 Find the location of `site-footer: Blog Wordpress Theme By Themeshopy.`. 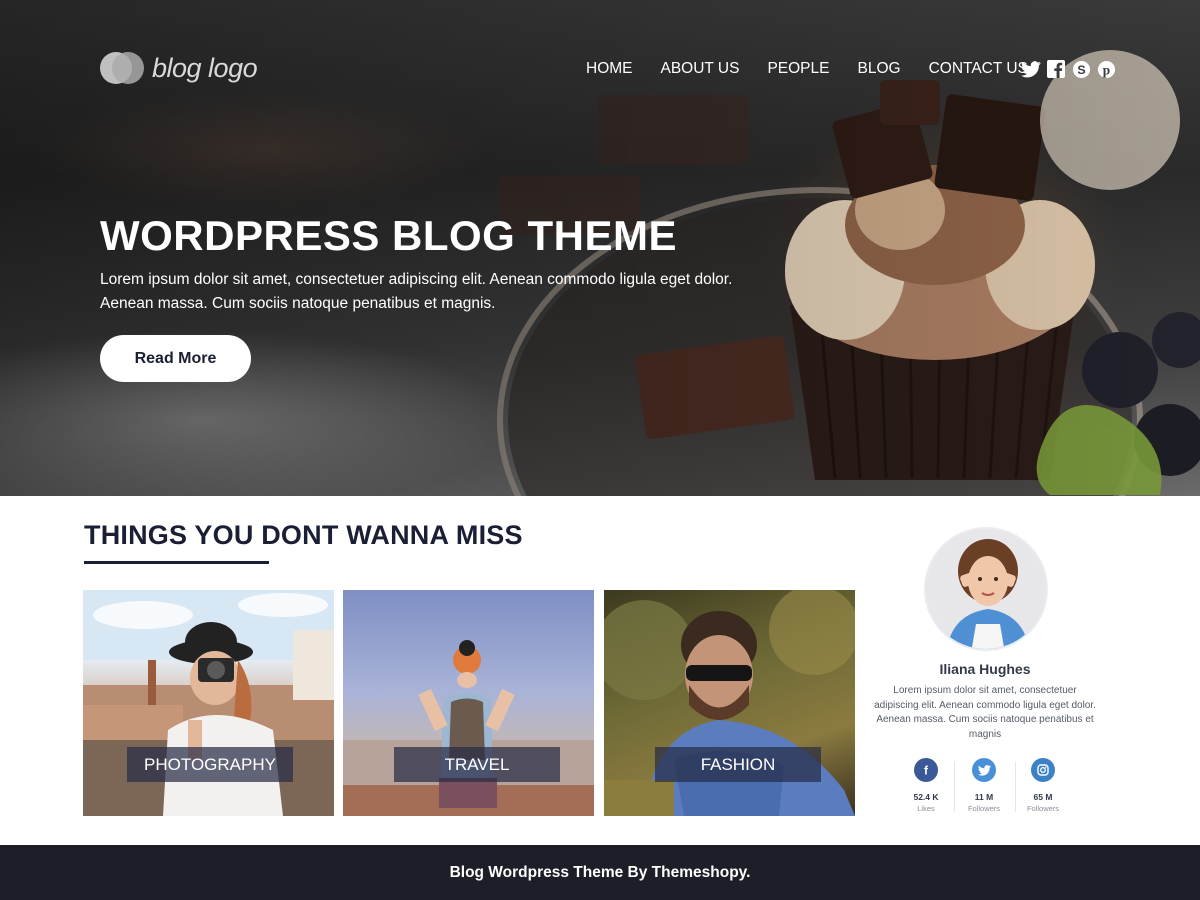

site-footer: Blog Wordpress Theme By Themeshopy. is located at coordinates (600, 872).